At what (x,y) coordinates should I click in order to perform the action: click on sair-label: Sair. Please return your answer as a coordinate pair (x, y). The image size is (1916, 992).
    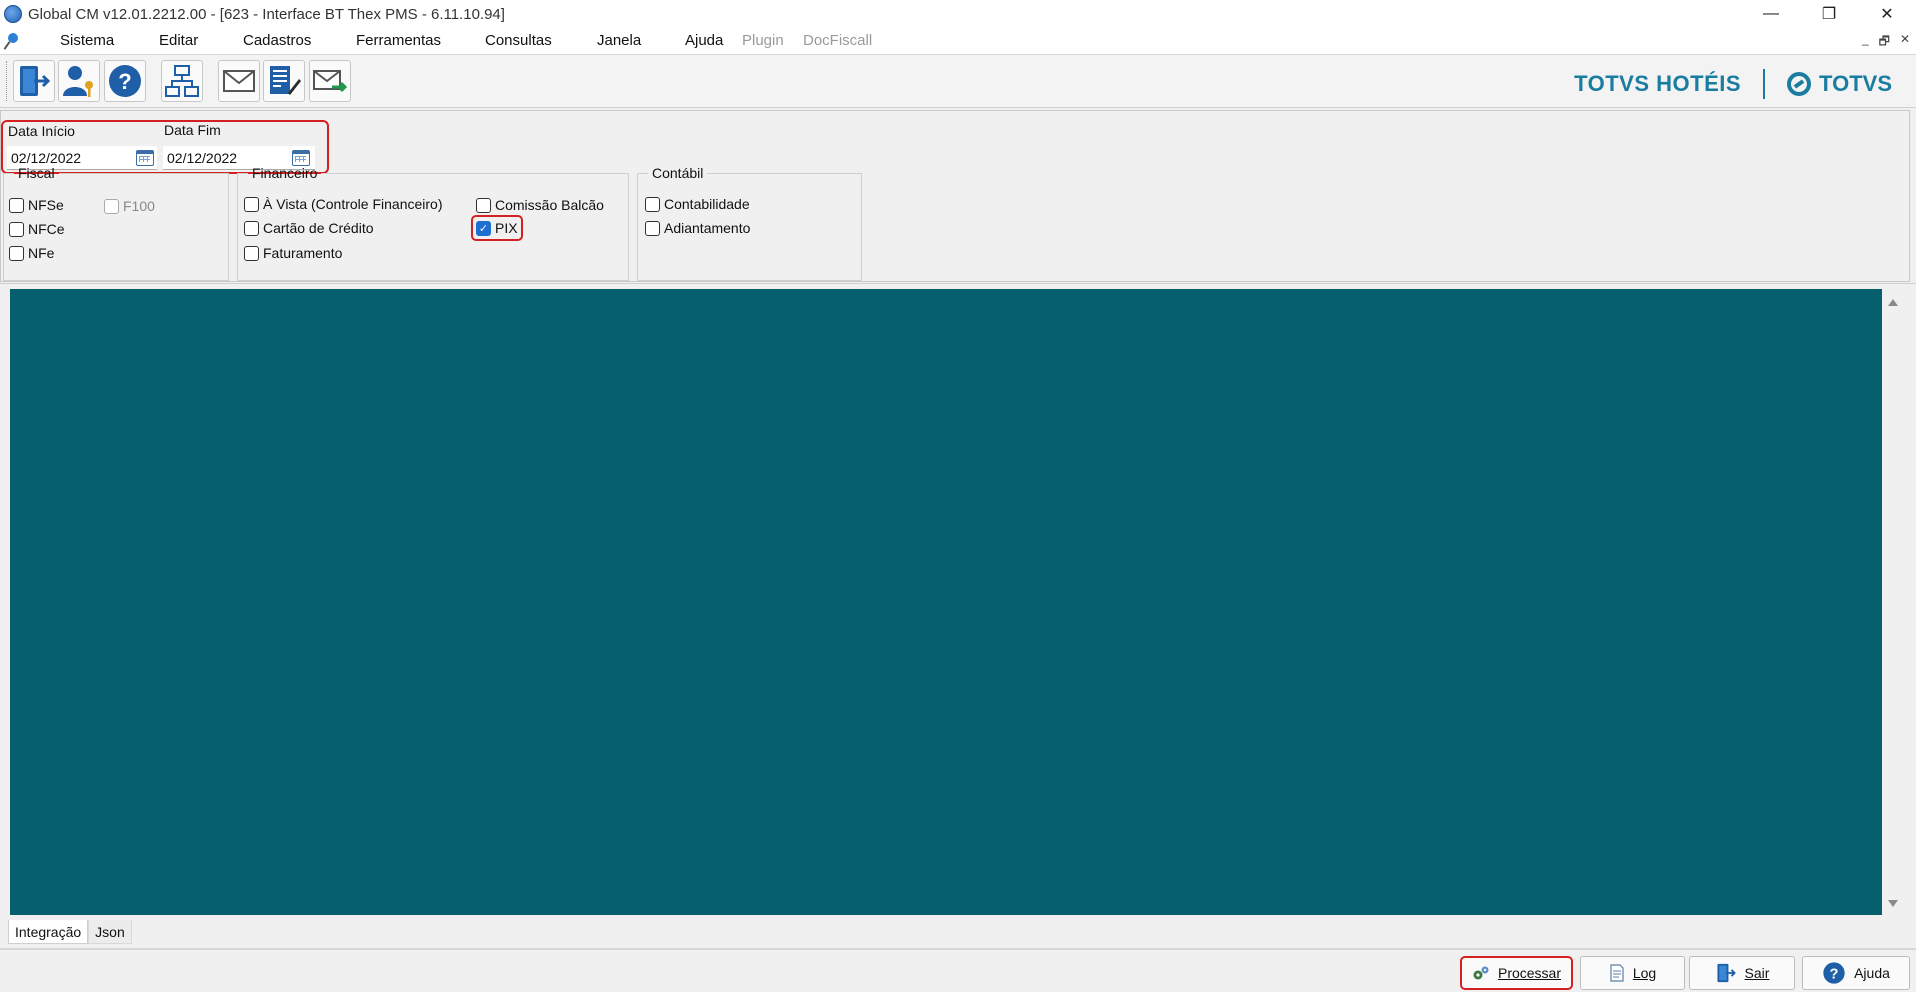
    Looking at the image, I should click on (1757, 973).